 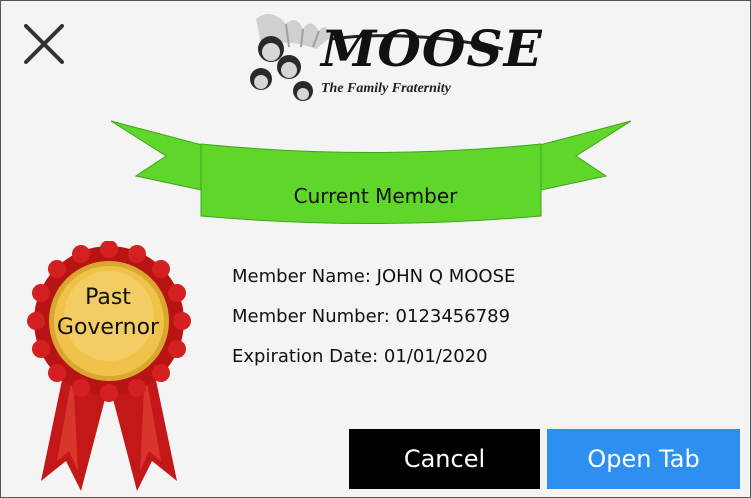 What do you see at coordinates (360, 356) in the screenshot?
I see `expiration-date: Expiration Date: 01/01/2020` at bounding box center [360, 356].